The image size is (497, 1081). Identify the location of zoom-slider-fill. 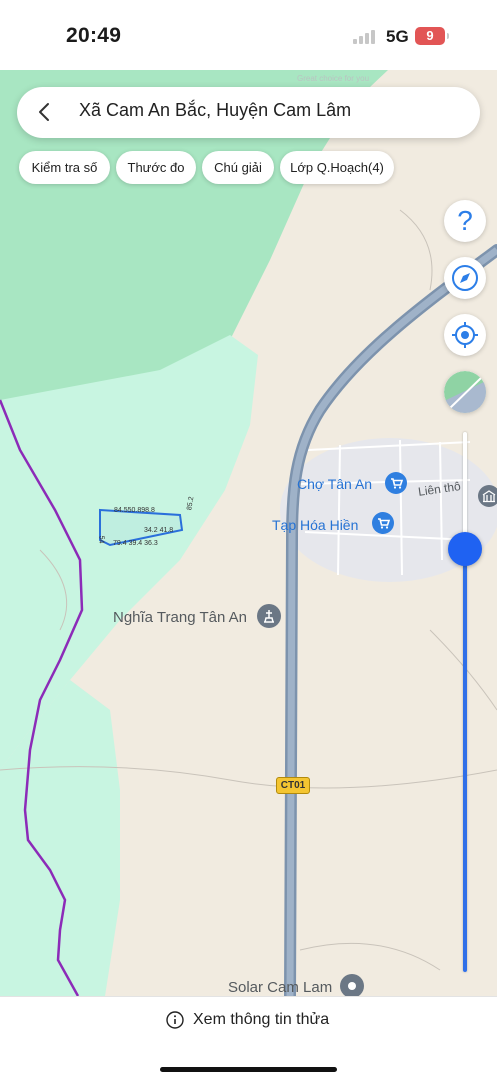
(465, 761).